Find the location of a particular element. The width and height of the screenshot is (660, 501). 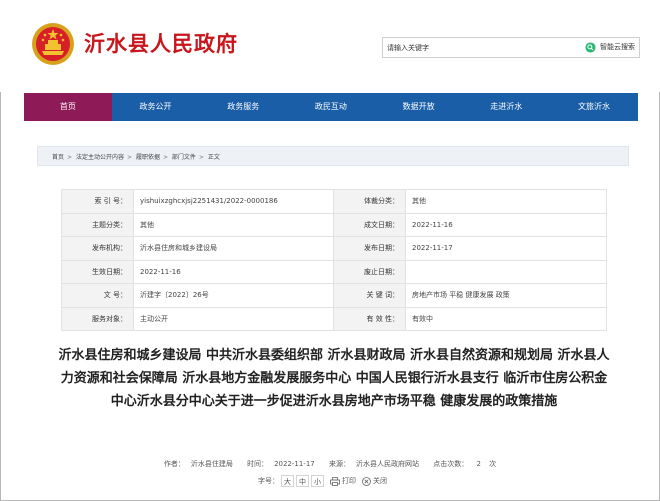

index-label: 索 引 号： is located at coordinates (97, 201).